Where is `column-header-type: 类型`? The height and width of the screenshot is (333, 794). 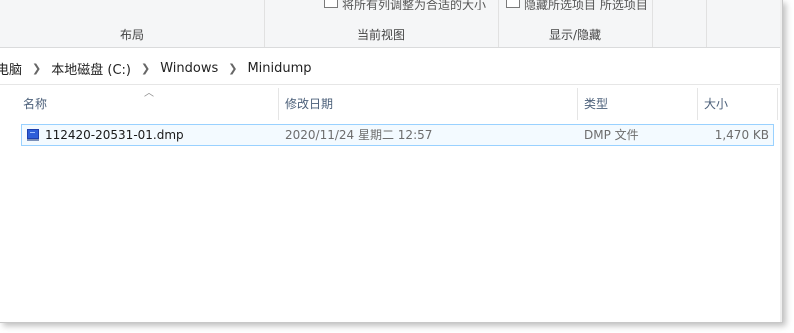
column-header-type: 类型 is located at coordinates (638, 104).